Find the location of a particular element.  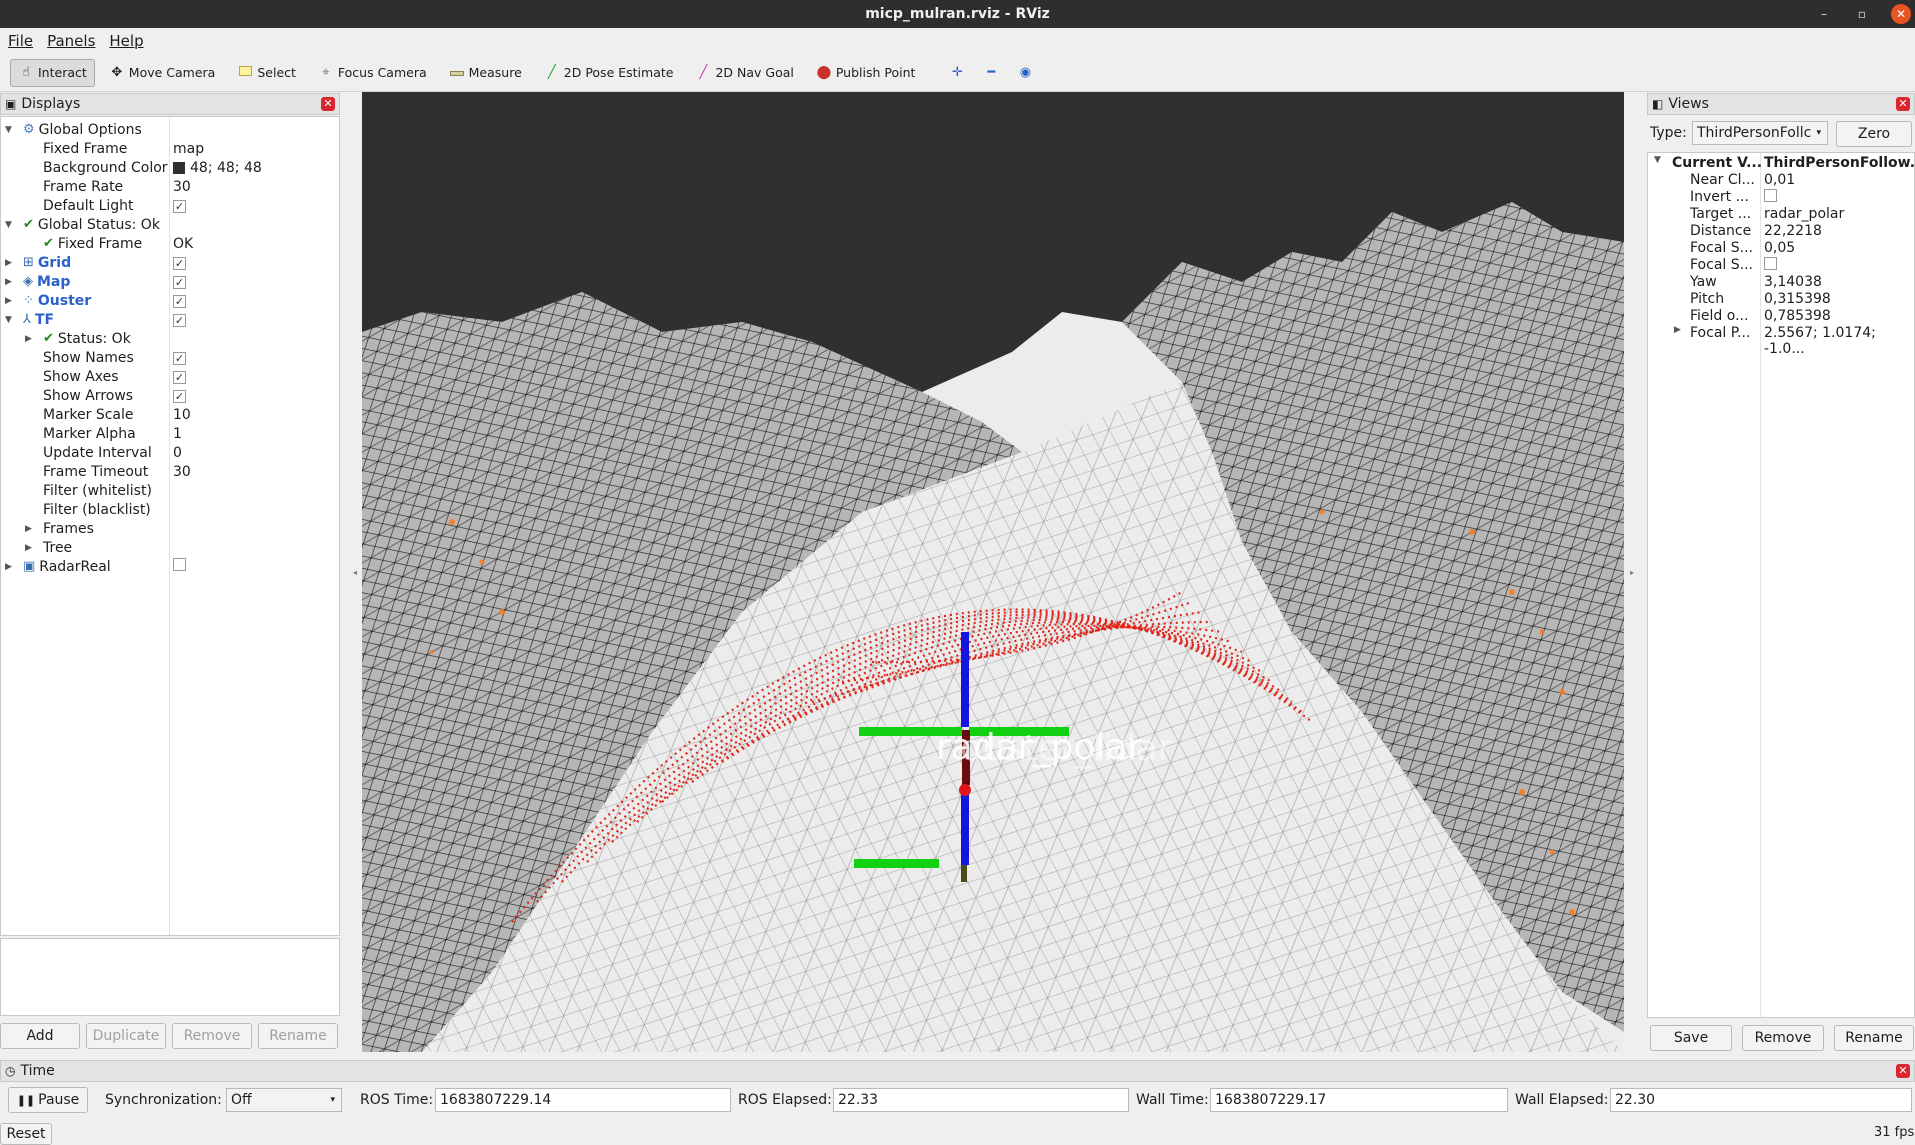

view-property-value: 0,01 is located at coordinates (1779, 180).